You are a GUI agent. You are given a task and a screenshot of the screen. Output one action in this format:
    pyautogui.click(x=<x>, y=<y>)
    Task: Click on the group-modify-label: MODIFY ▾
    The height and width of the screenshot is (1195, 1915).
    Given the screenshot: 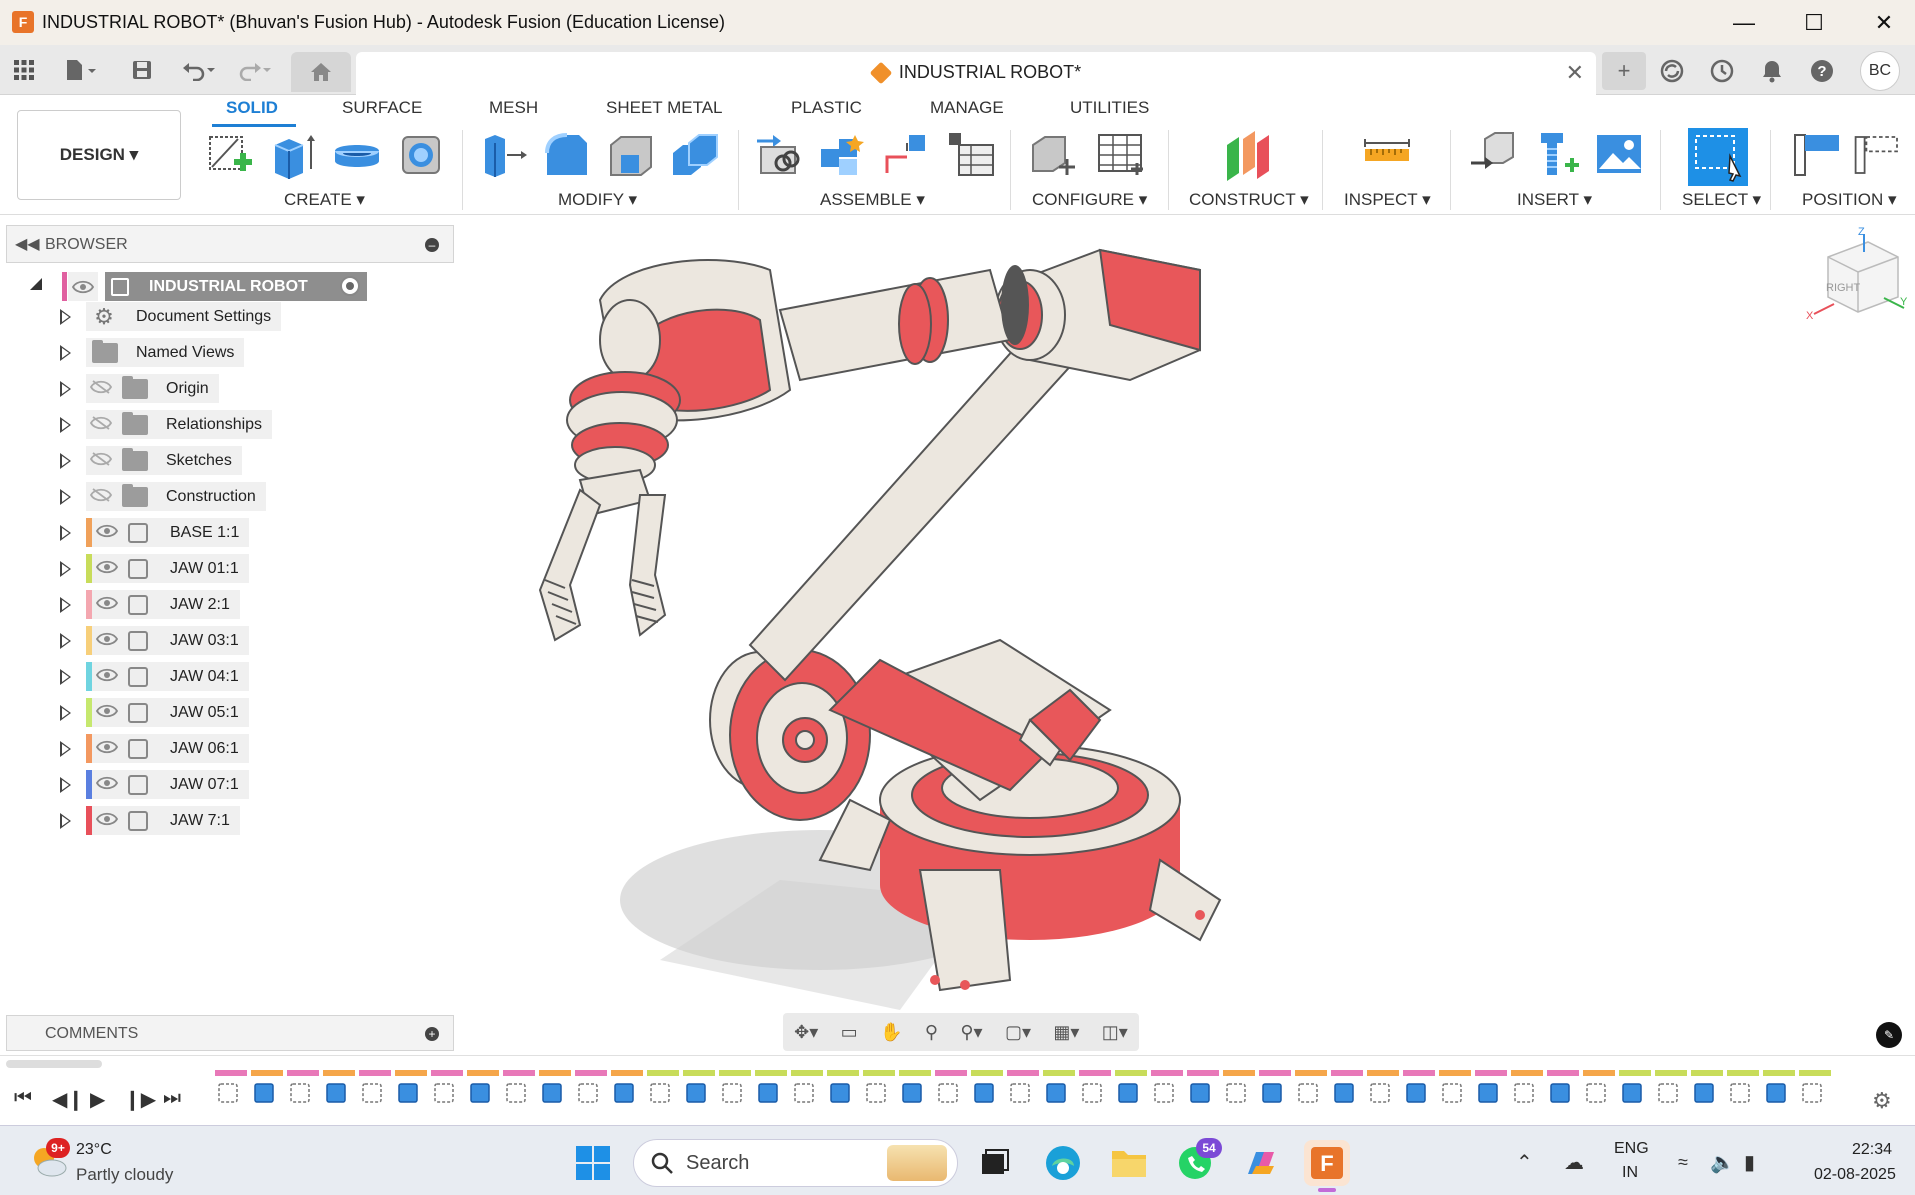 What is the action you would take?
    pyautogui.click(x=597, y=200)
    